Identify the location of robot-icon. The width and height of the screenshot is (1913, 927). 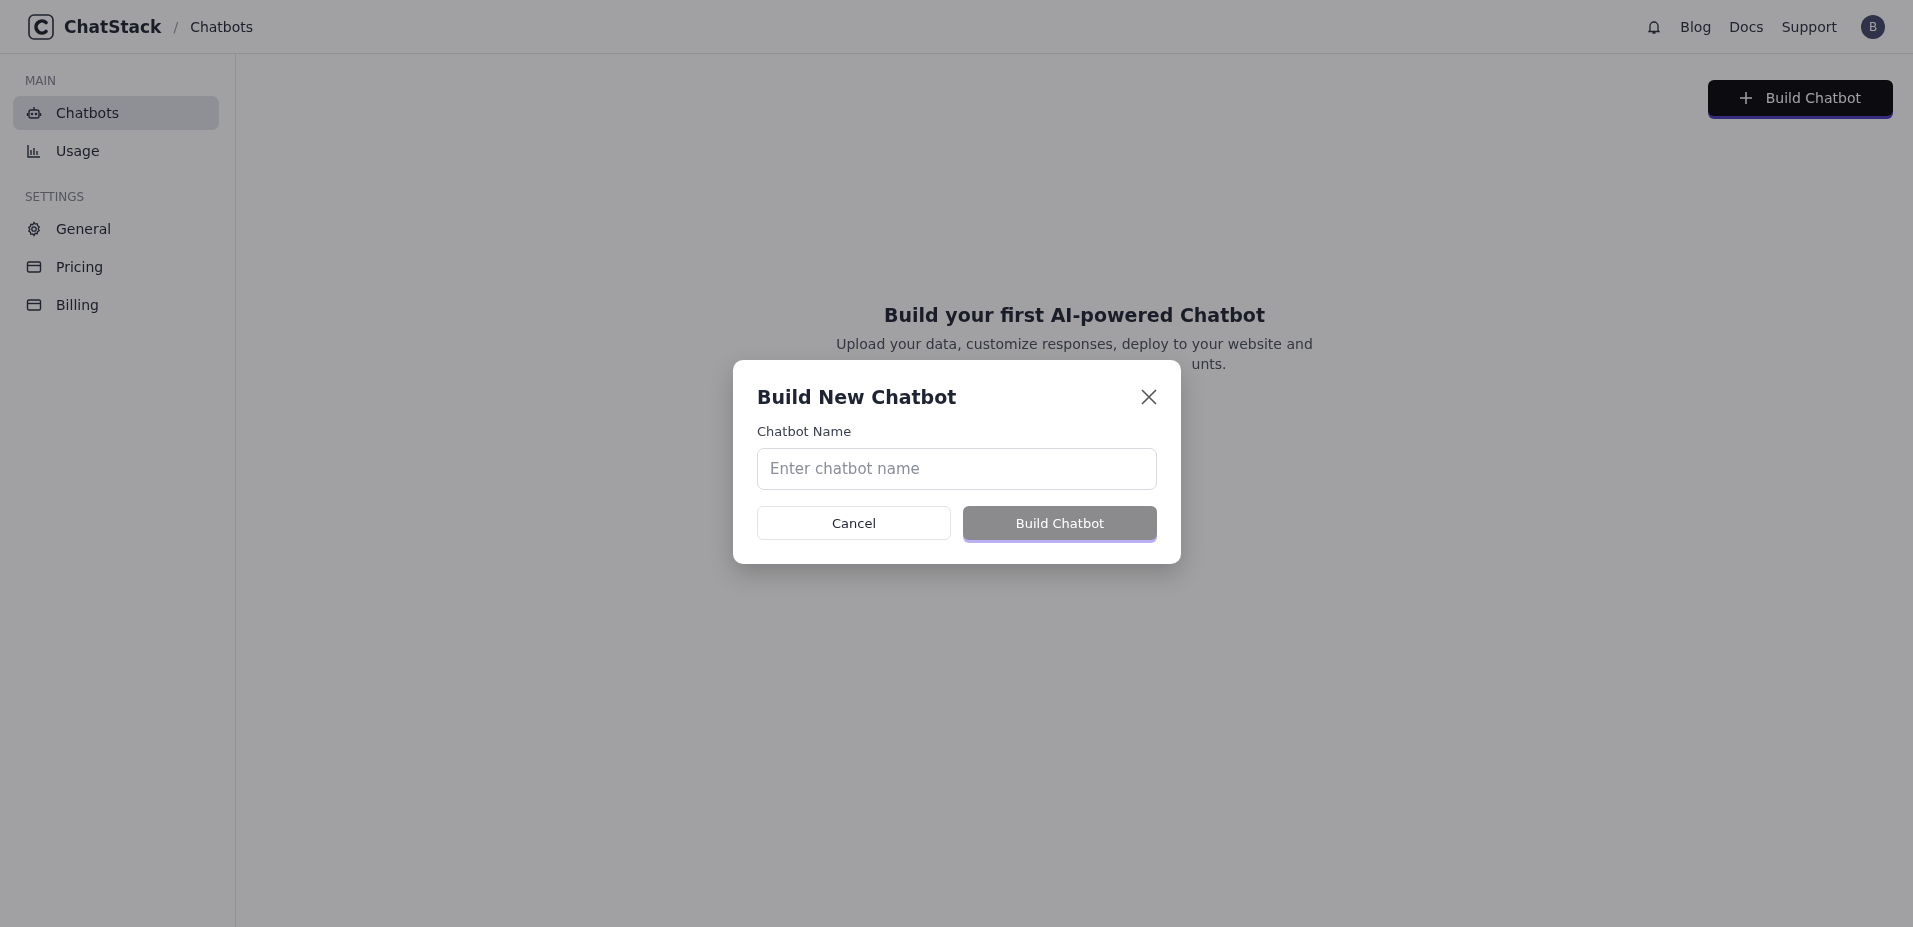
(34, 113).